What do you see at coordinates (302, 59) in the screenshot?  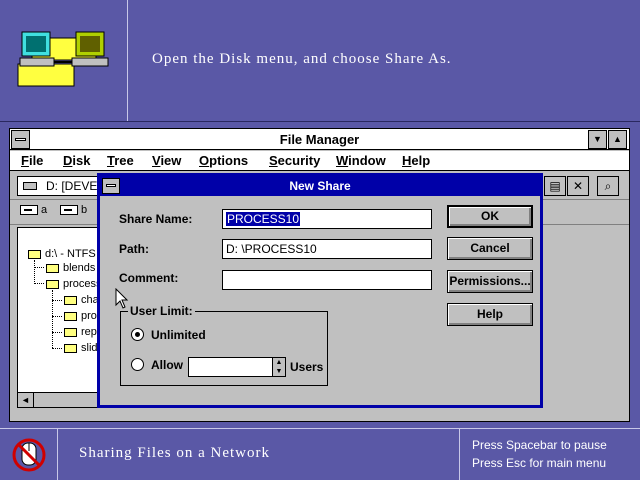 I see `tutorial-instruction: Open the Disk menu, and choose Share As.` at bounding box center [302, 59].